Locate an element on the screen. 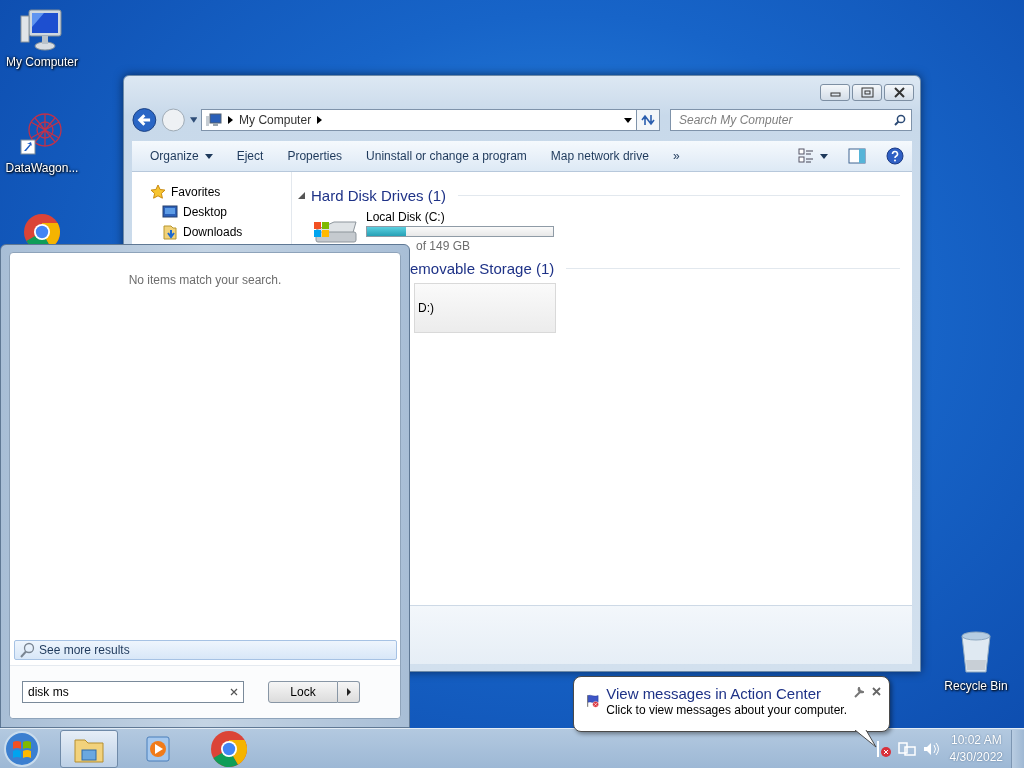  toolbar-button: Properties is located at coordinates (315, 156).